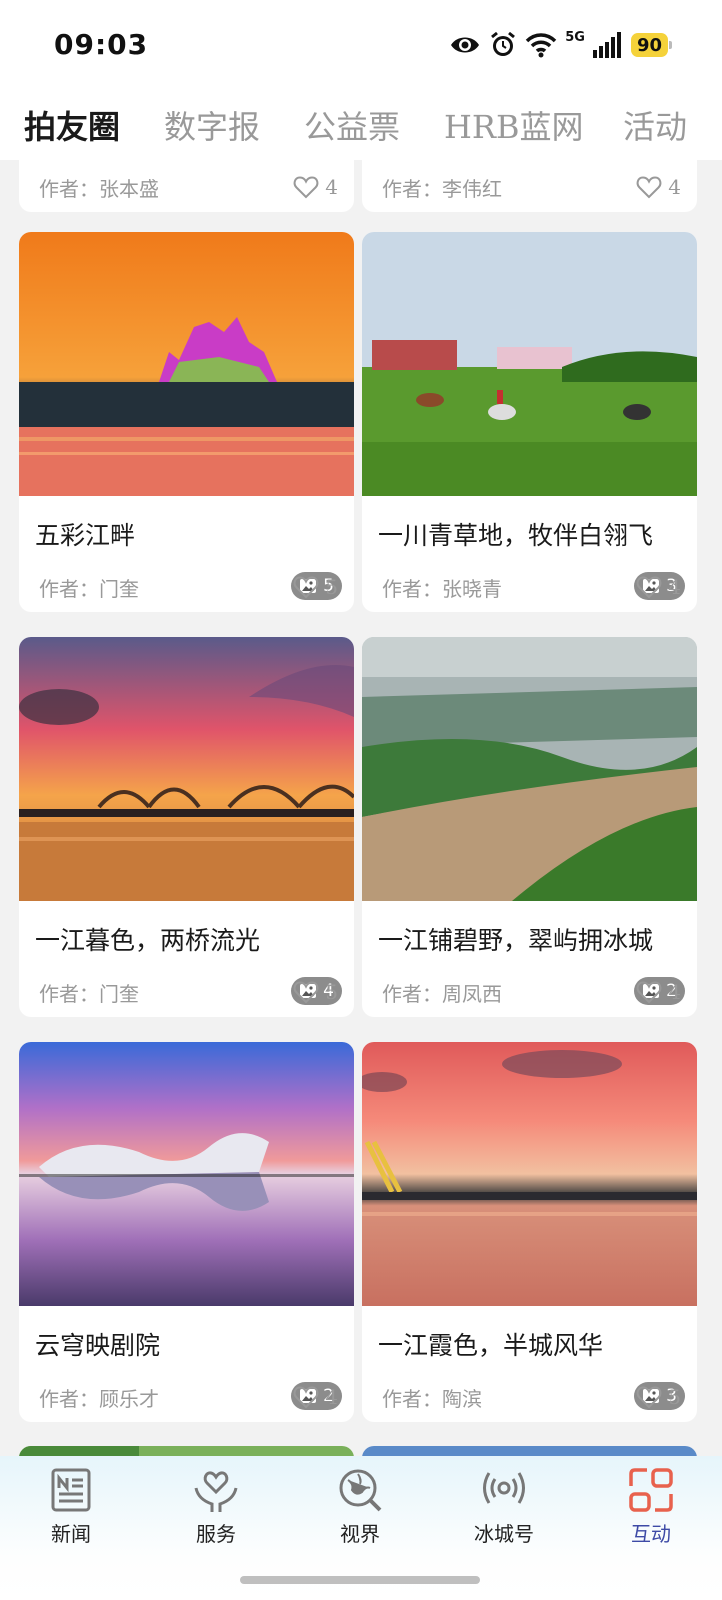  I want to click on post-author: 李伟红, so click(472, 188).